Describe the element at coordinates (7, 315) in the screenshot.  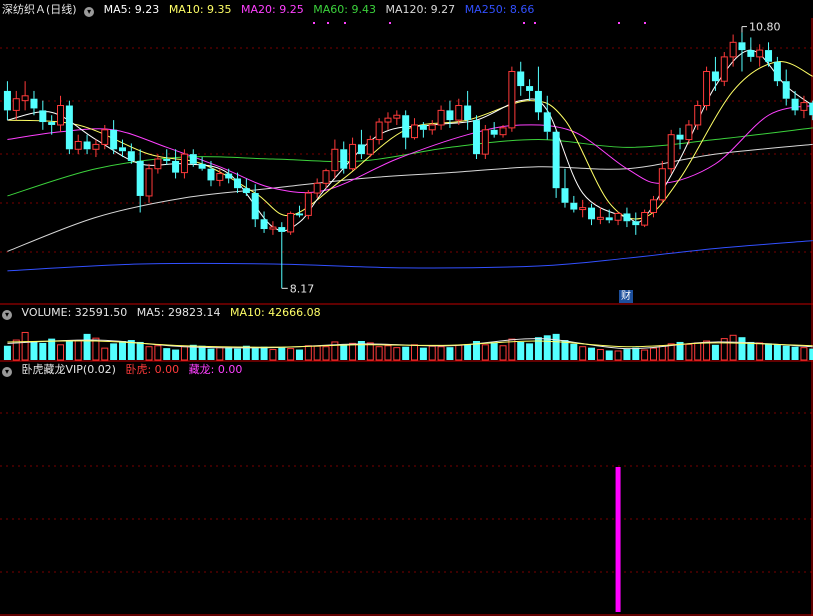
I see `volume-panel-menu-icon` at that location.